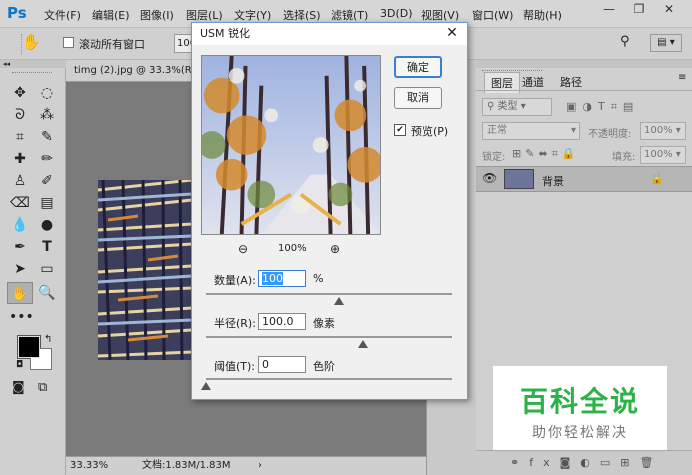 This screenshot has width=692, height=475. Describe the element at coordinates (47, 181) in the screenshot. I see `history-brush-icon: ✐` at that location.